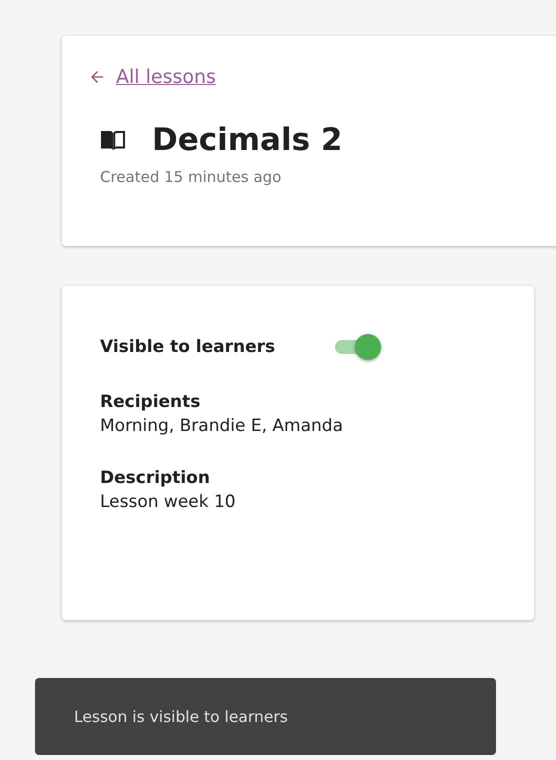 The height and width of the screenshot is (760, 556). What do you see at coordinates (247, 140) in the screenshot?
I see `lesson-title: Decimals 2` at bounding box center [247, 140].